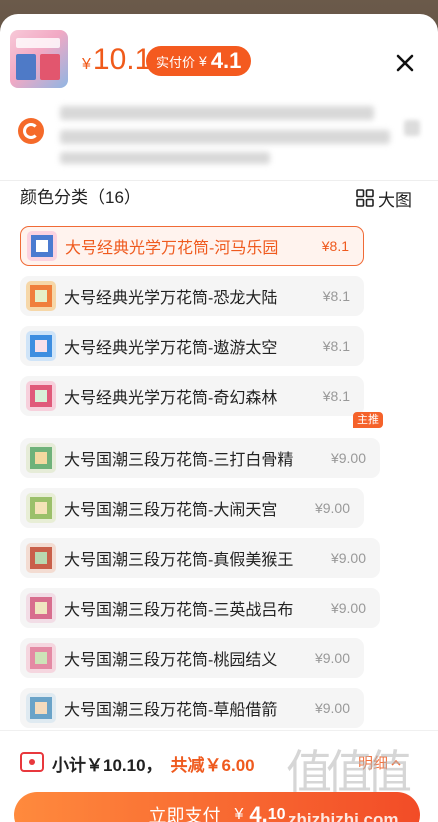  I want to click on sku-option: 大号经典光学万花筒-遨游太空 ¥8.1, so click(192, 346).